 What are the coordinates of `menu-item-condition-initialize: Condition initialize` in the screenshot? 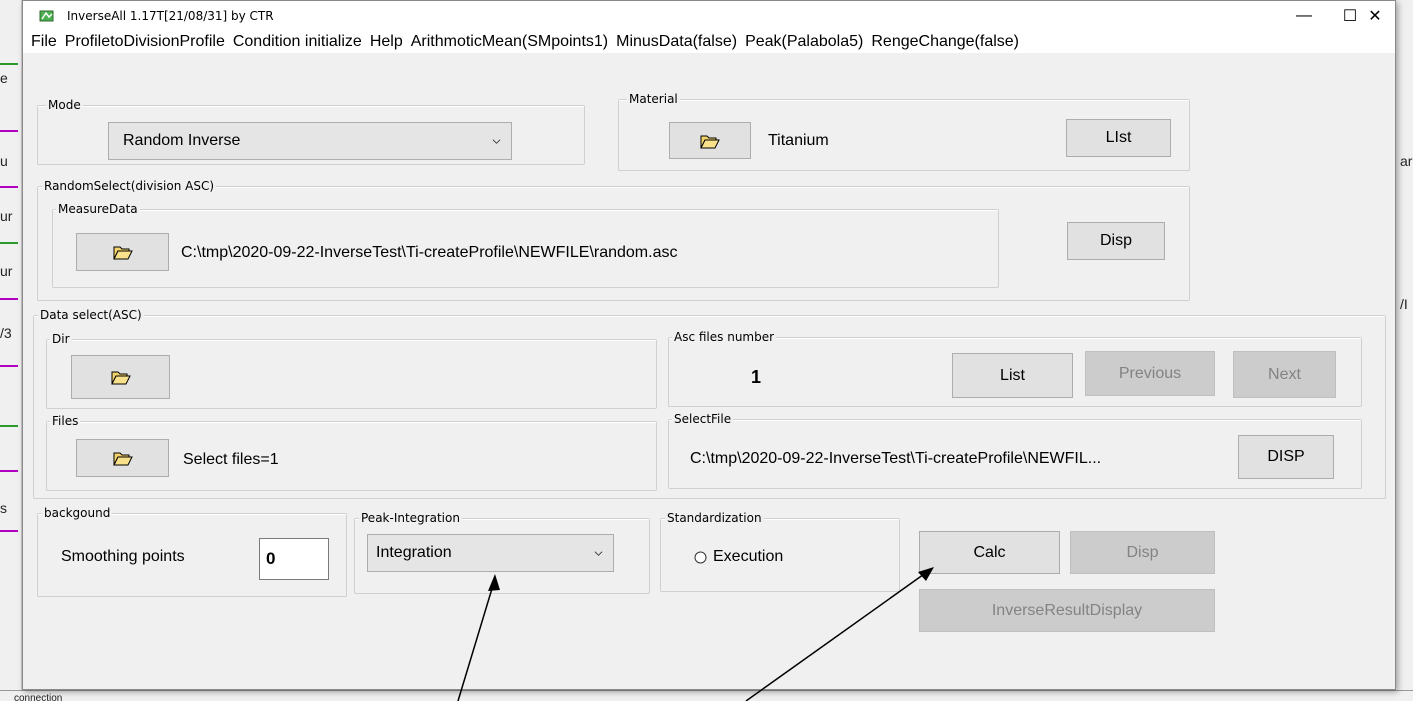 It's located at (297, 42).